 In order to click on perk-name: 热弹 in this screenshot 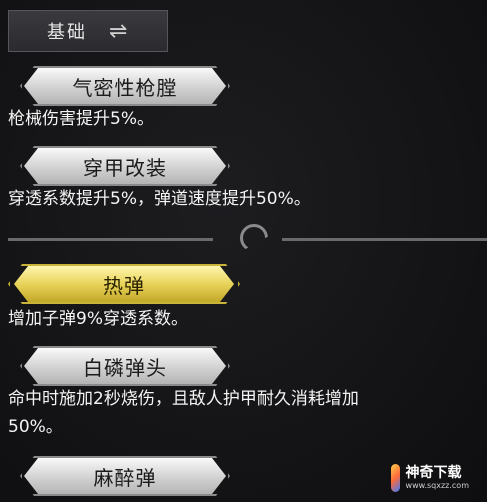, I will do `click(124, 285)`.